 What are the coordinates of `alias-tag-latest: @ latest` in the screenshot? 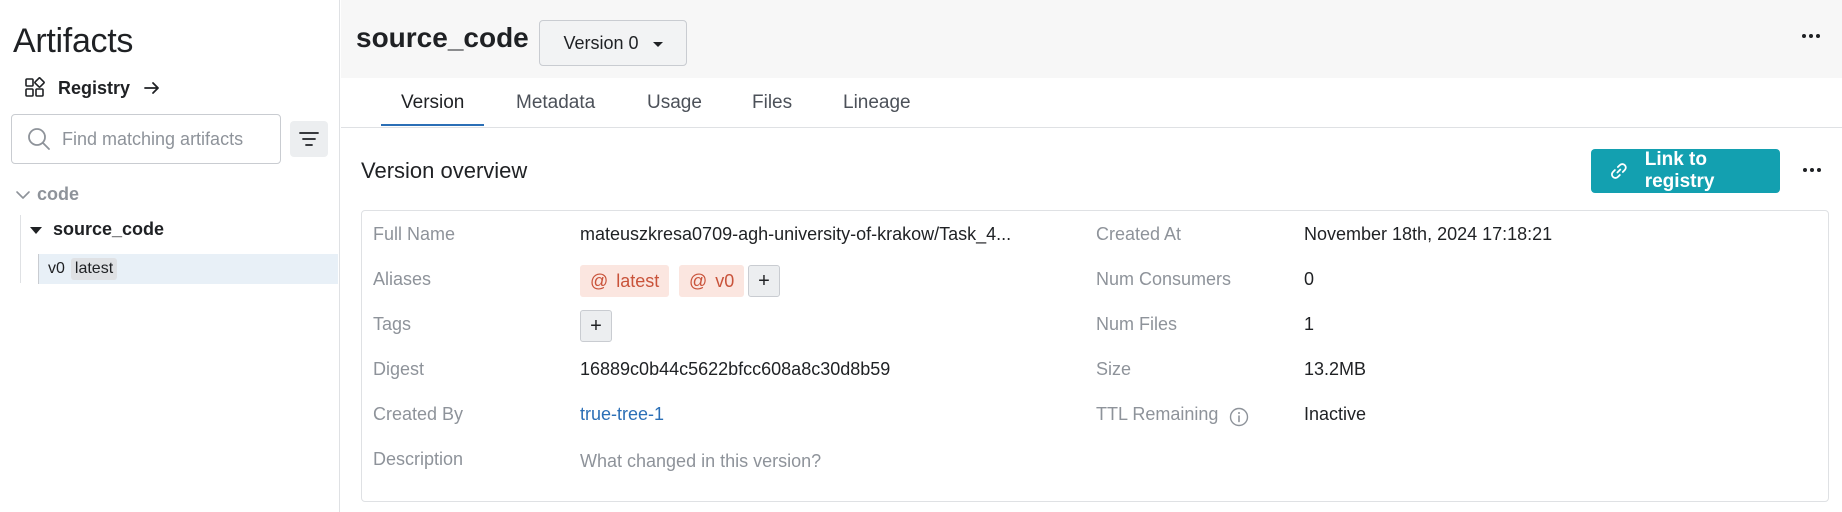 It's located at (625, 281).